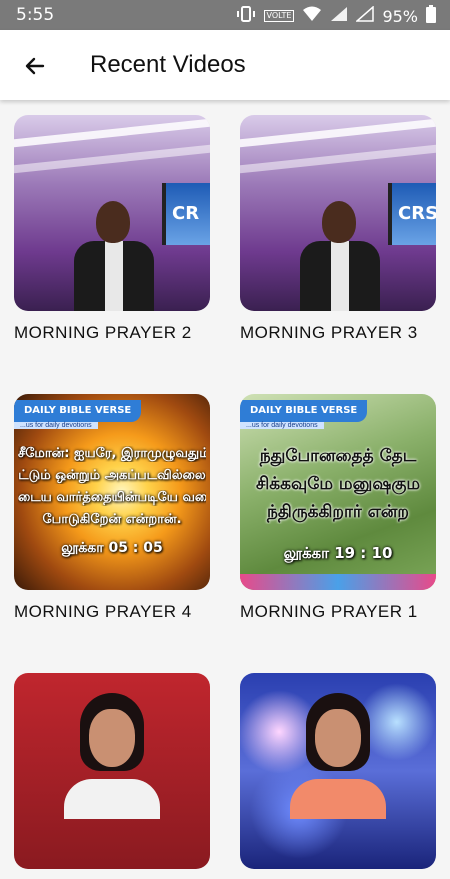 Image resolution: width=450 pixels, height=879 pixels. I want to click on studio-screen: CR, so click(186, 214).